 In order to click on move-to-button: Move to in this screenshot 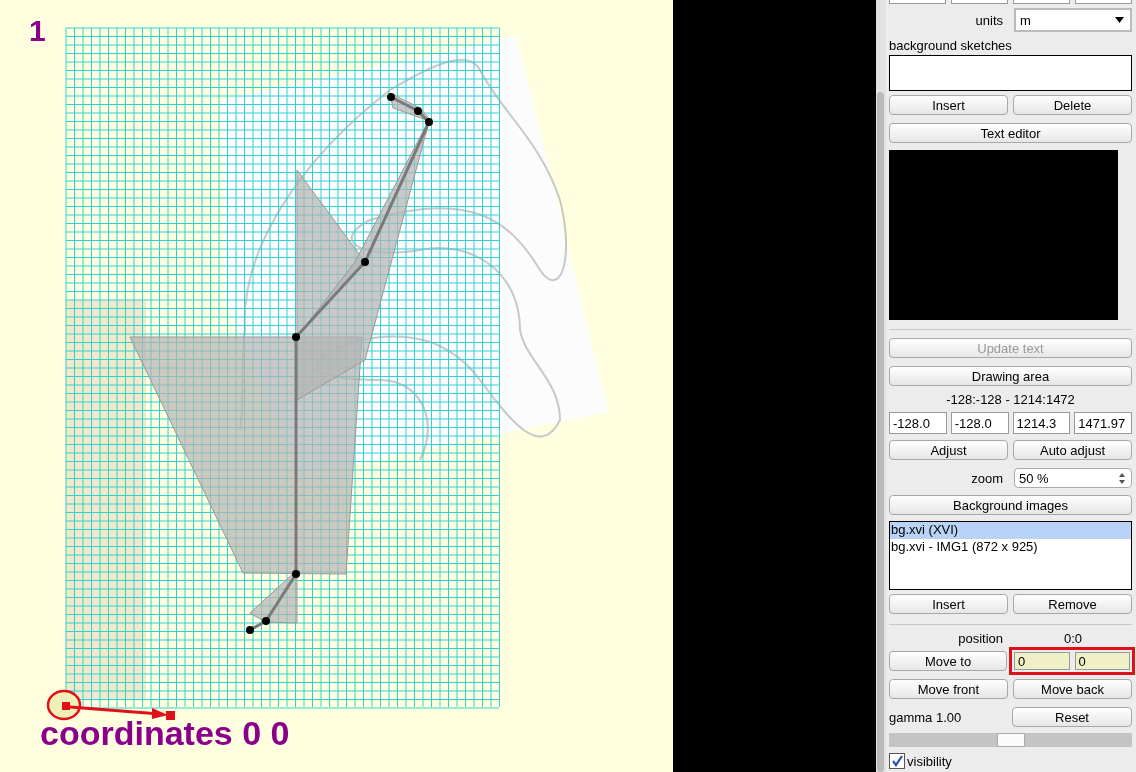, I will do `click(948, 661)`.